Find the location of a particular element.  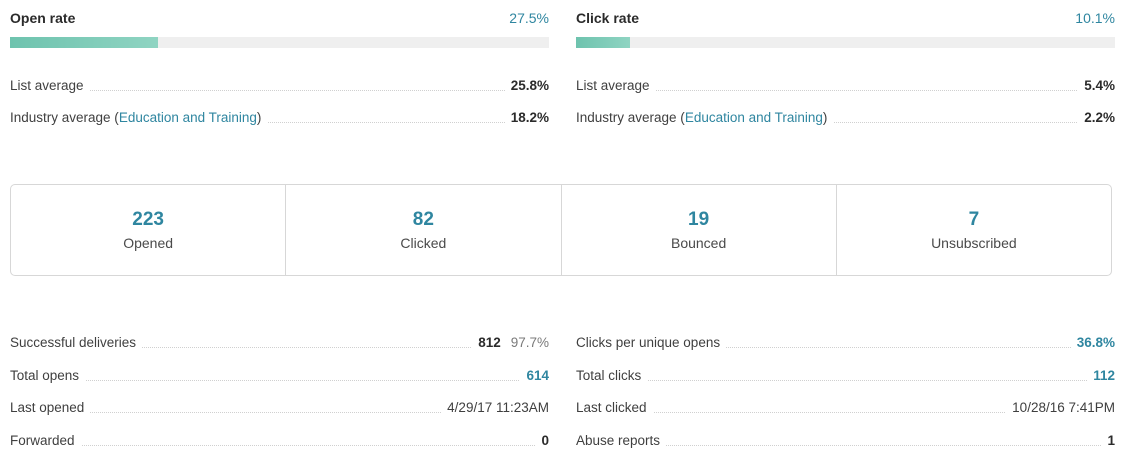

successful-deliveries-label: Successful deliveries is located at coordinates (76, 342).